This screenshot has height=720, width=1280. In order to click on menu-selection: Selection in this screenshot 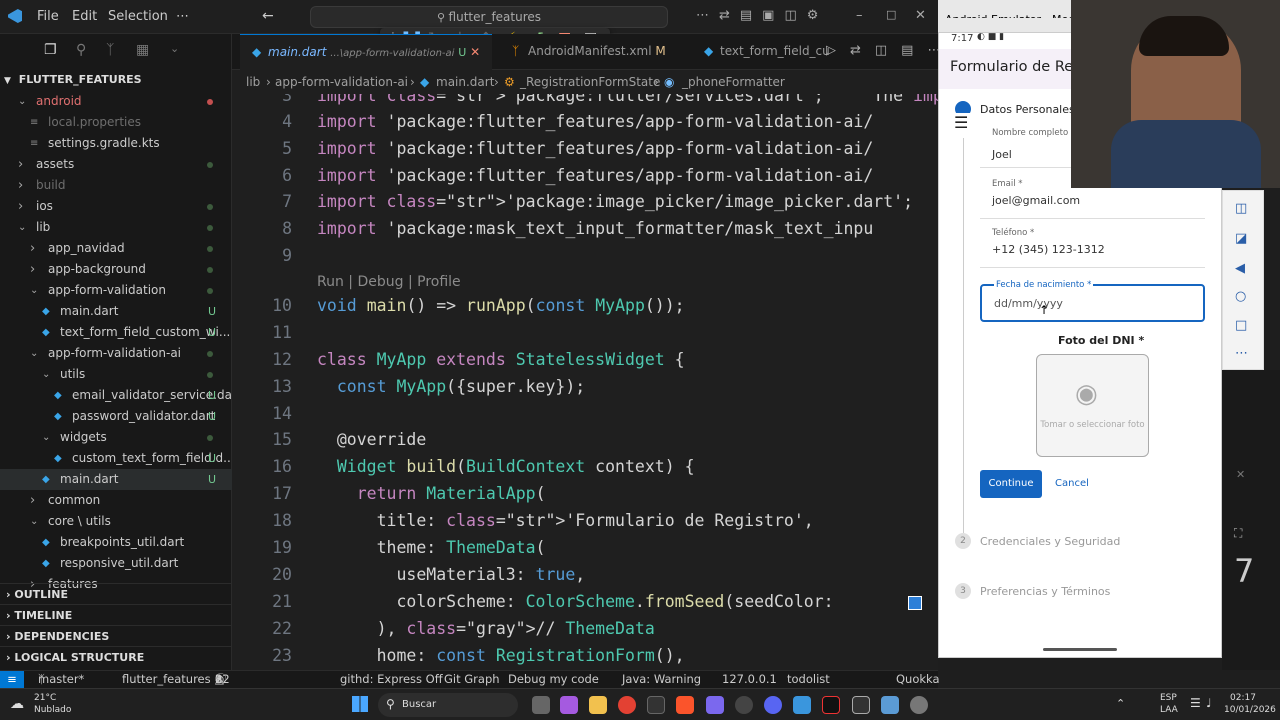, I will do `click(138, 16)`.